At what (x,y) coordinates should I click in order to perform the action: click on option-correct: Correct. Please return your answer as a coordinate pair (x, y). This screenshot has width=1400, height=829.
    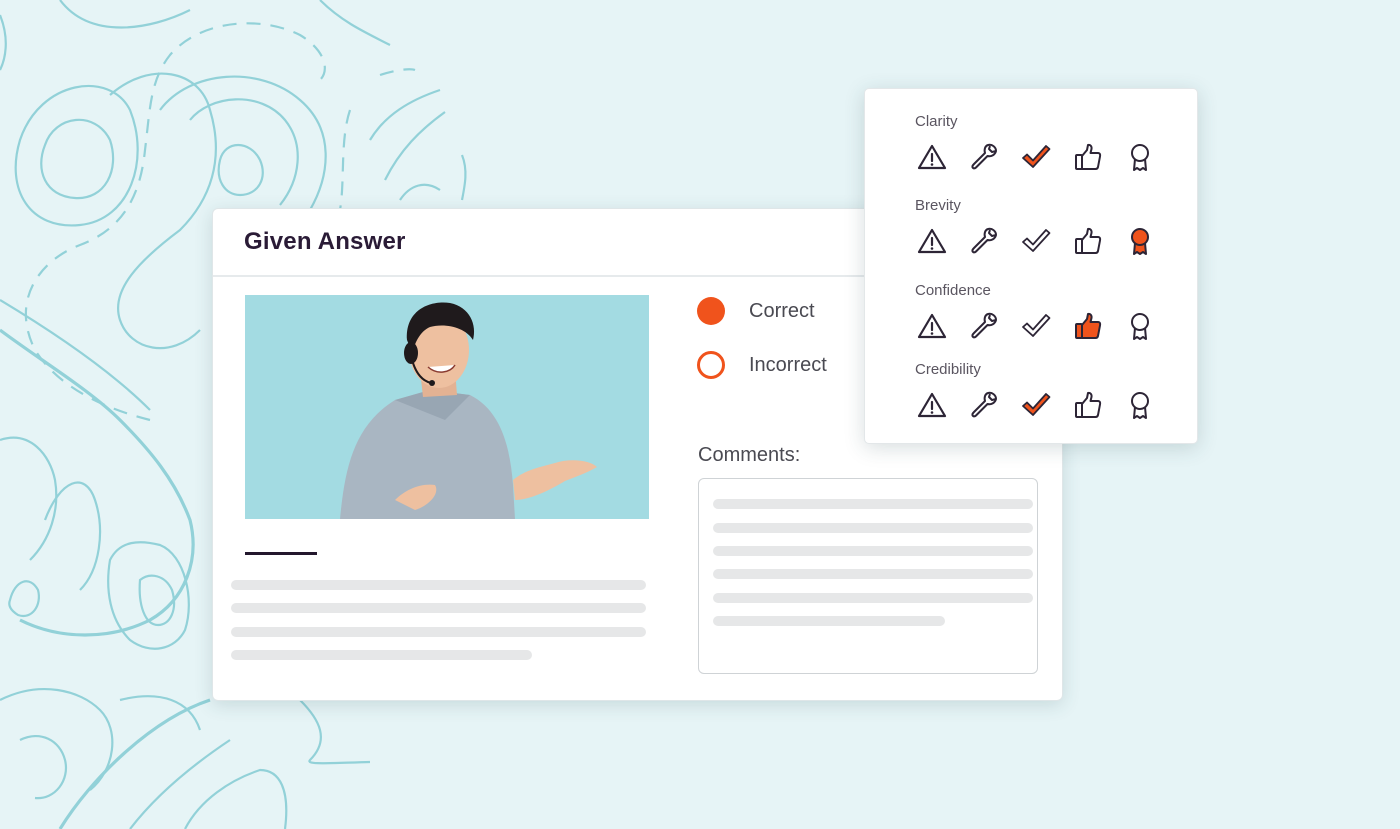
    Looking at the image, I should click on (756, 311).